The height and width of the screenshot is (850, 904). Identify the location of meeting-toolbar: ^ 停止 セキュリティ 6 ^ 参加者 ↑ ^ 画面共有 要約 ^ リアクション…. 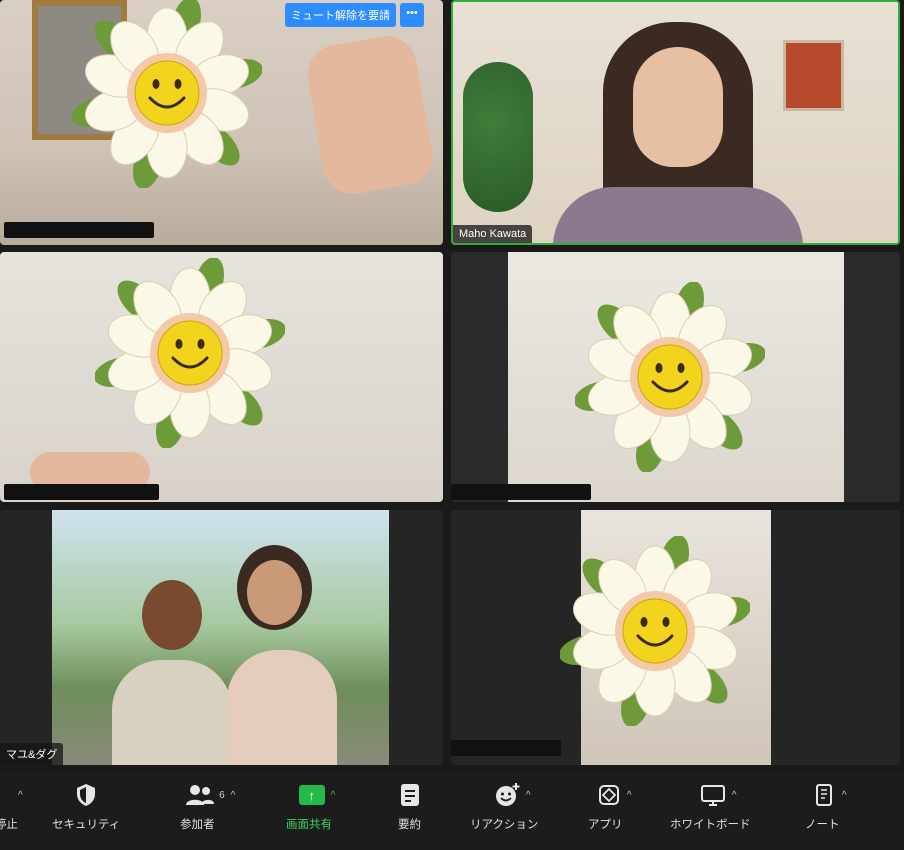
(452, 811).